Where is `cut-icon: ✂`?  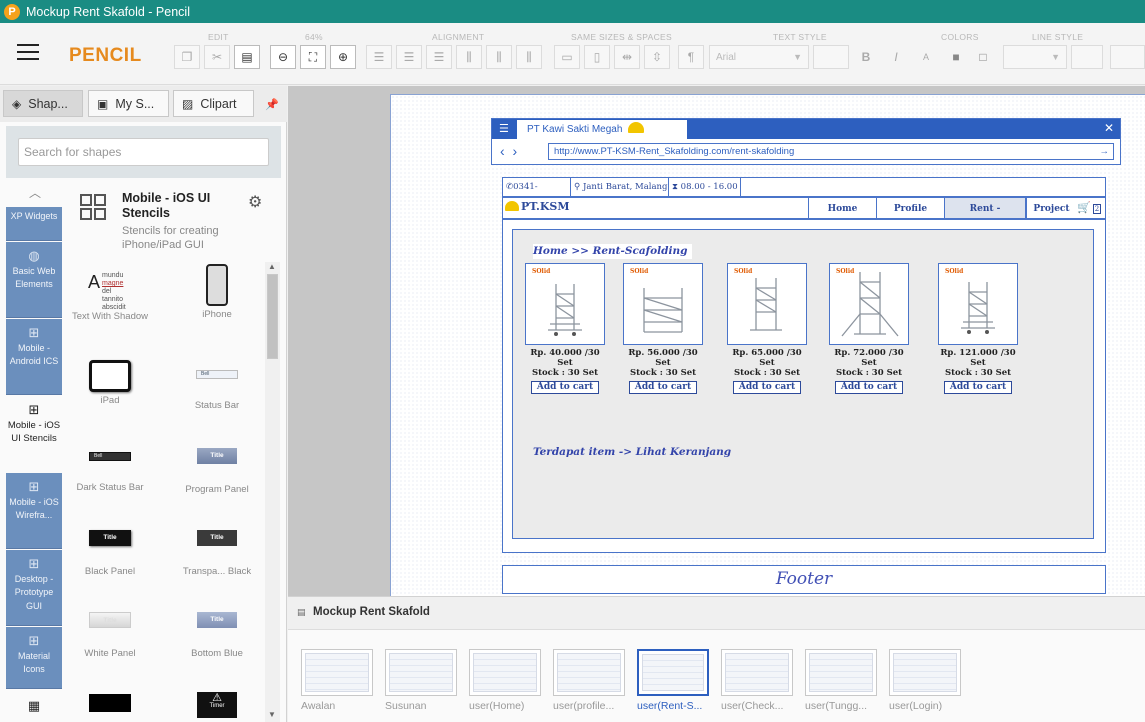
cut-icon: ✂ is located at coordinates (217, 57).